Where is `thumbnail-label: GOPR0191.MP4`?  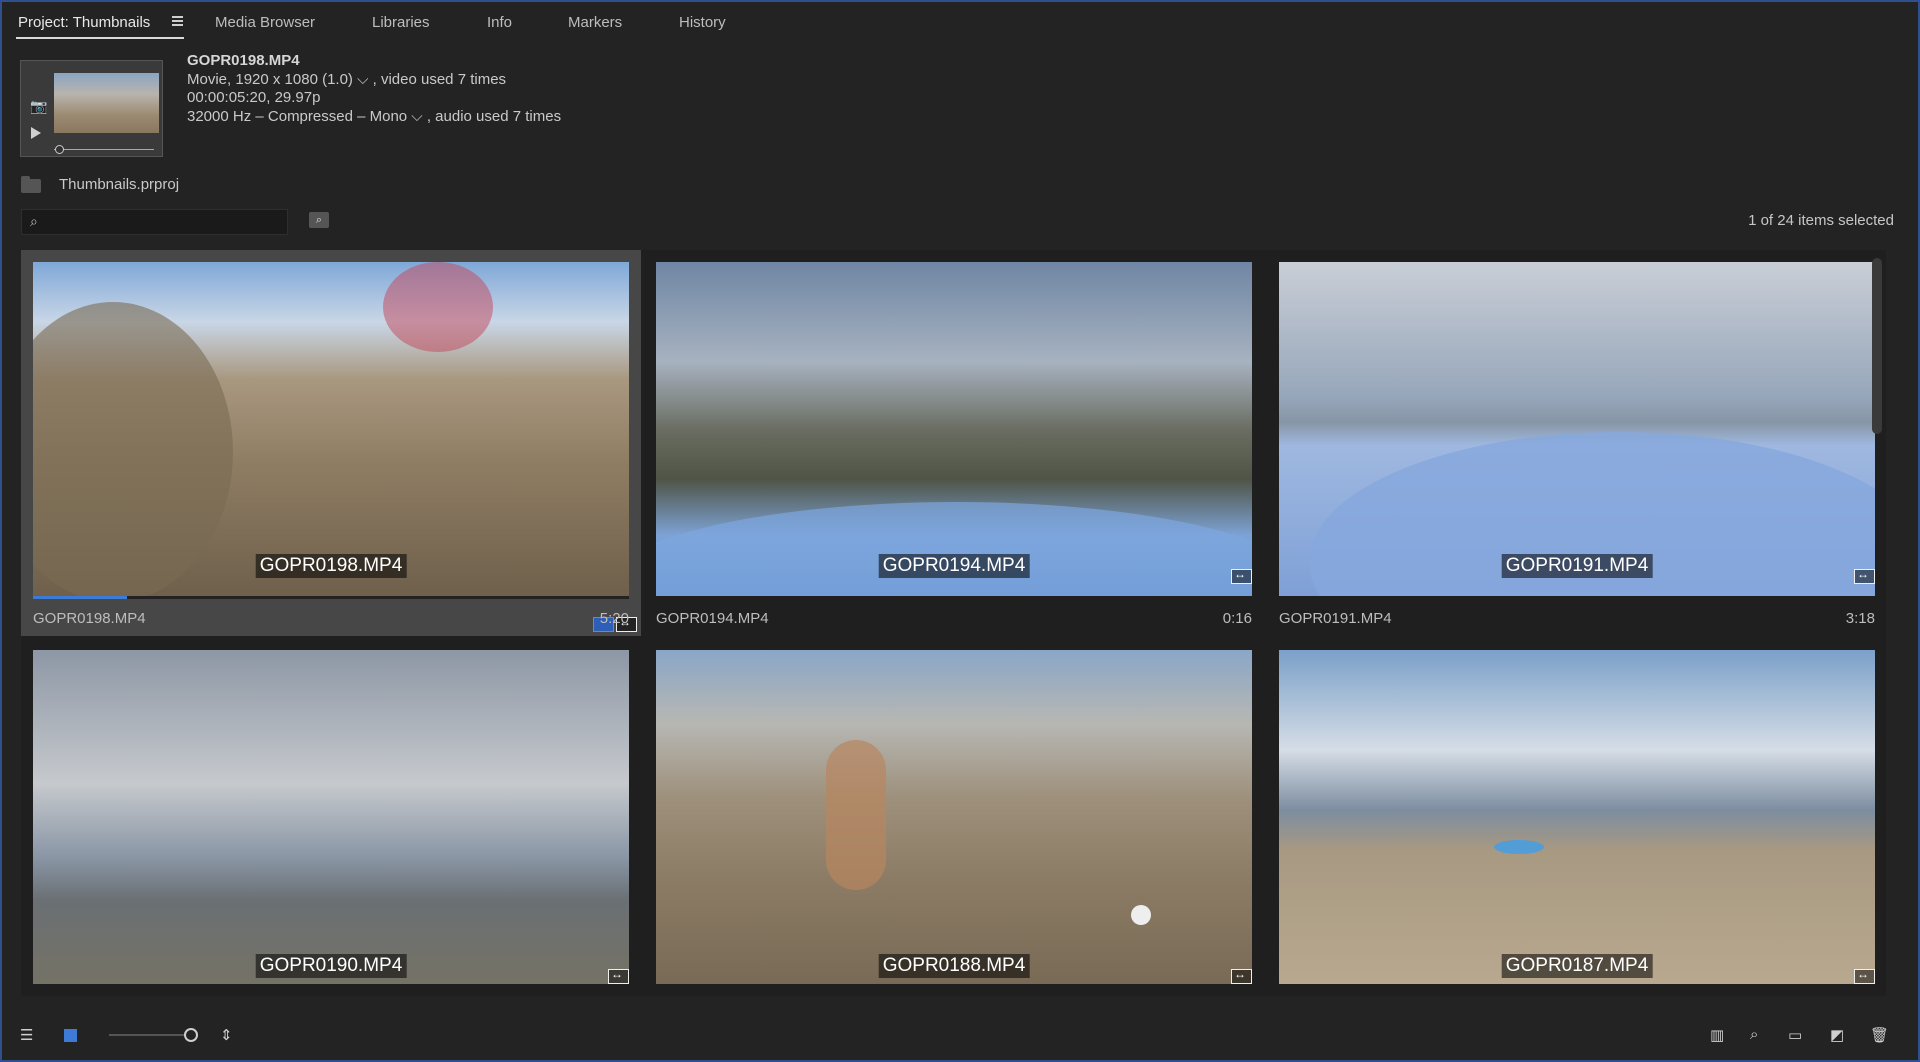
thumbnail-label: GOPR0191.MP4 is located at coordinates (1577, 566).